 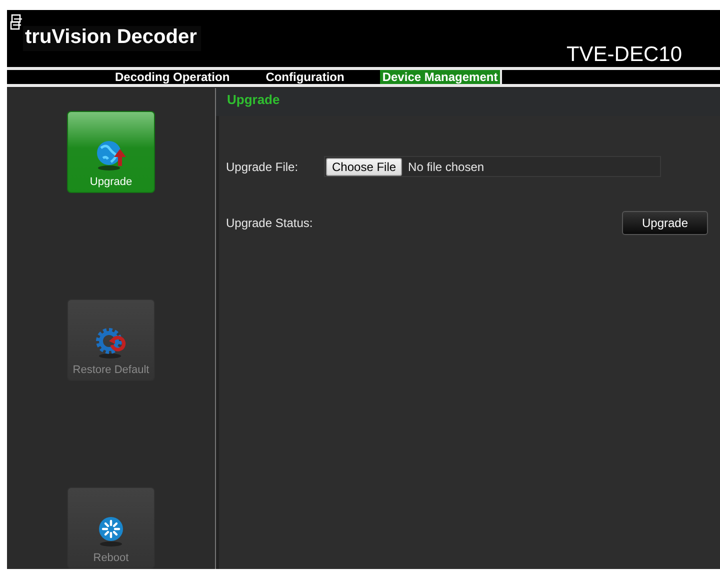 I want to click on section-title: Upgrade, so click(x=253, y=99).